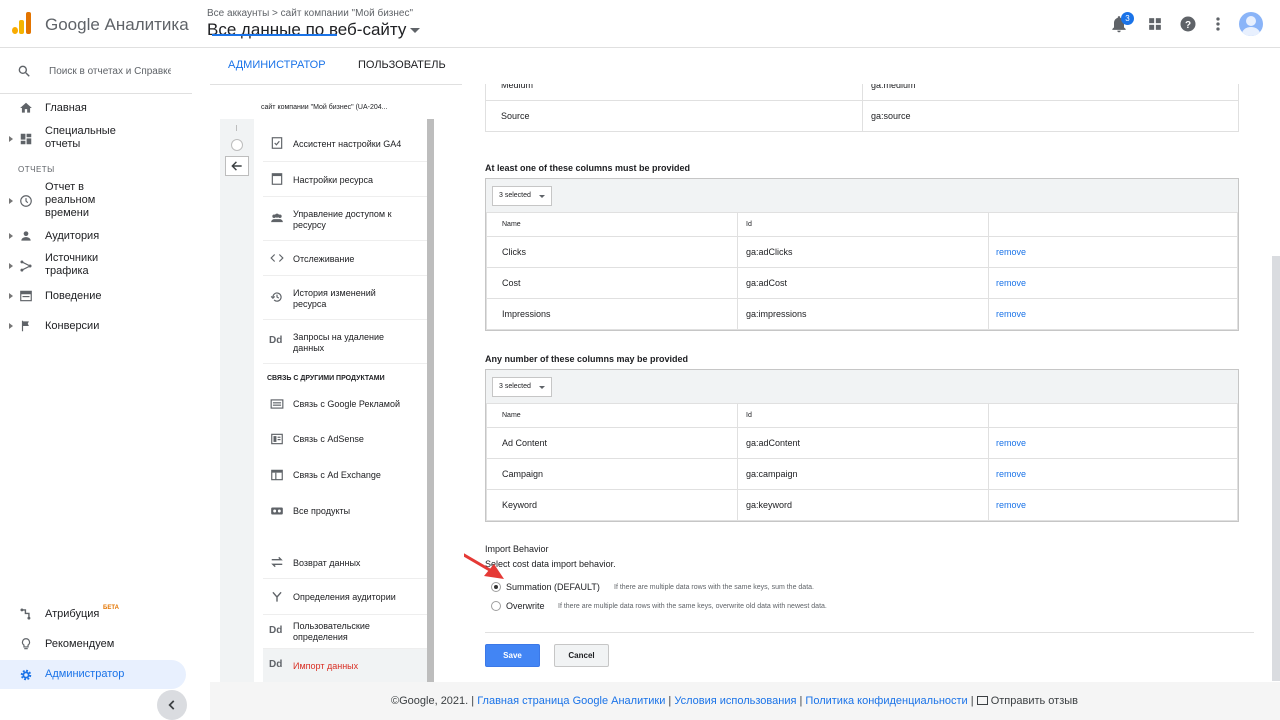 This screenshot has width=1280, height=720. I want to click on terms-link: Условия использования, so click(735, 701).